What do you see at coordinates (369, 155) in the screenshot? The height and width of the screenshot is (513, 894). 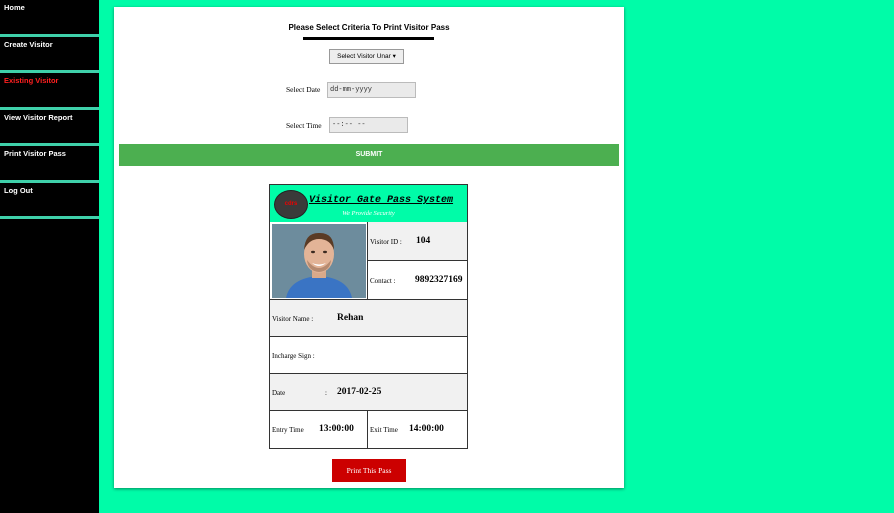 I see `submit-button: SUBMIT` at bounding box center [369, 155].